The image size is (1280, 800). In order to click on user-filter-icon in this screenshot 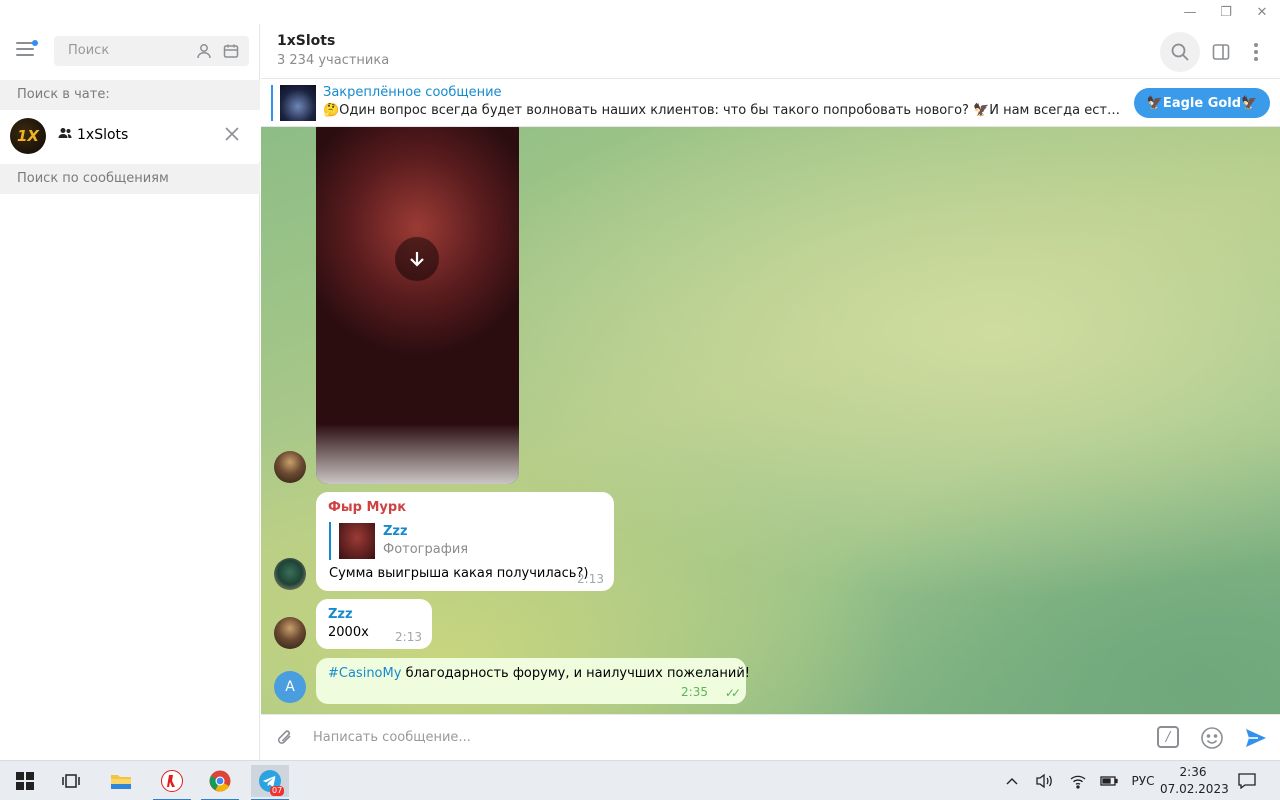, I will do `click(204, 51)`.